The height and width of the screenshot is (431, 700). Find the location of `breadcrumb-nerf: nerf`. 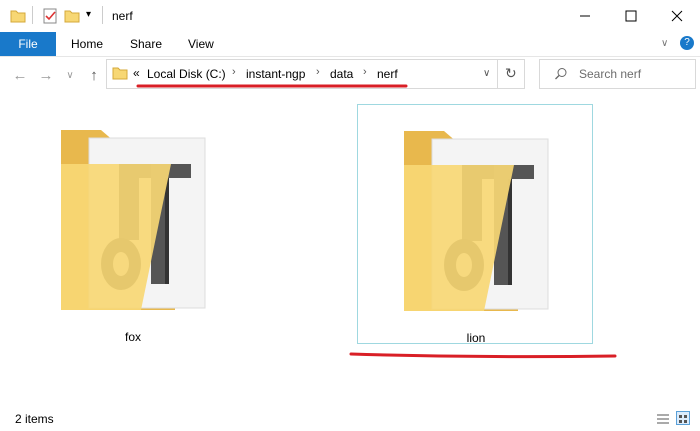

breadcrumb-nerf: nerf is located at coordinates (387, 74).